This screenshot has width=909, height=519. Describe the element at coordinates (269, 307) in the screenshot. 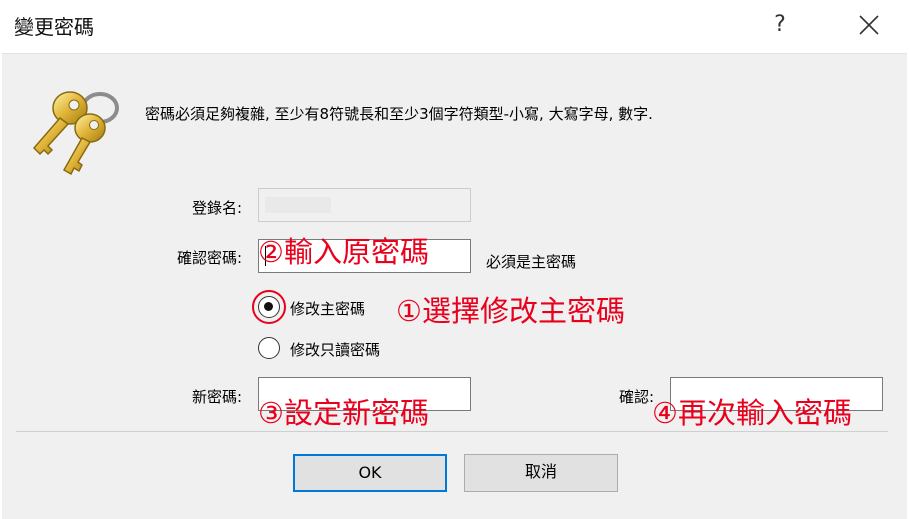

I see `annotation-highlight-circle` at that location.